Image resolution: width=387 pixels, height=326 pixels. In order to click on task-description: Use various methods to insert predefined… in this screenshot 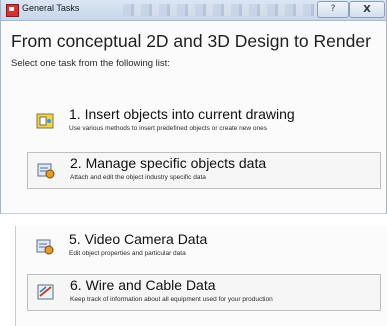, I will do `click(168, 128)`.